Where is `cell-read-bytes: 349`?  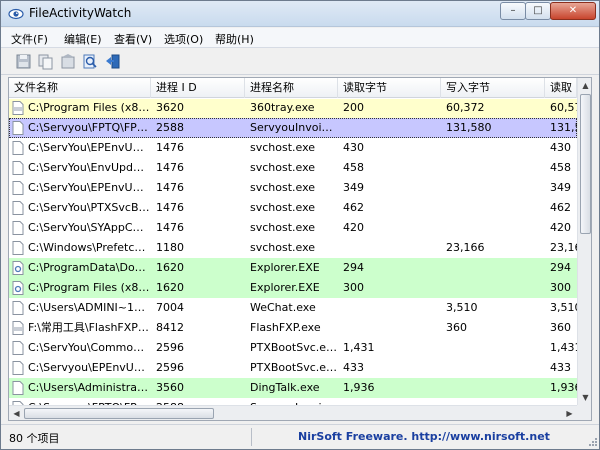 cell-read-bytes: 349 is located at coordinates (353, 187).